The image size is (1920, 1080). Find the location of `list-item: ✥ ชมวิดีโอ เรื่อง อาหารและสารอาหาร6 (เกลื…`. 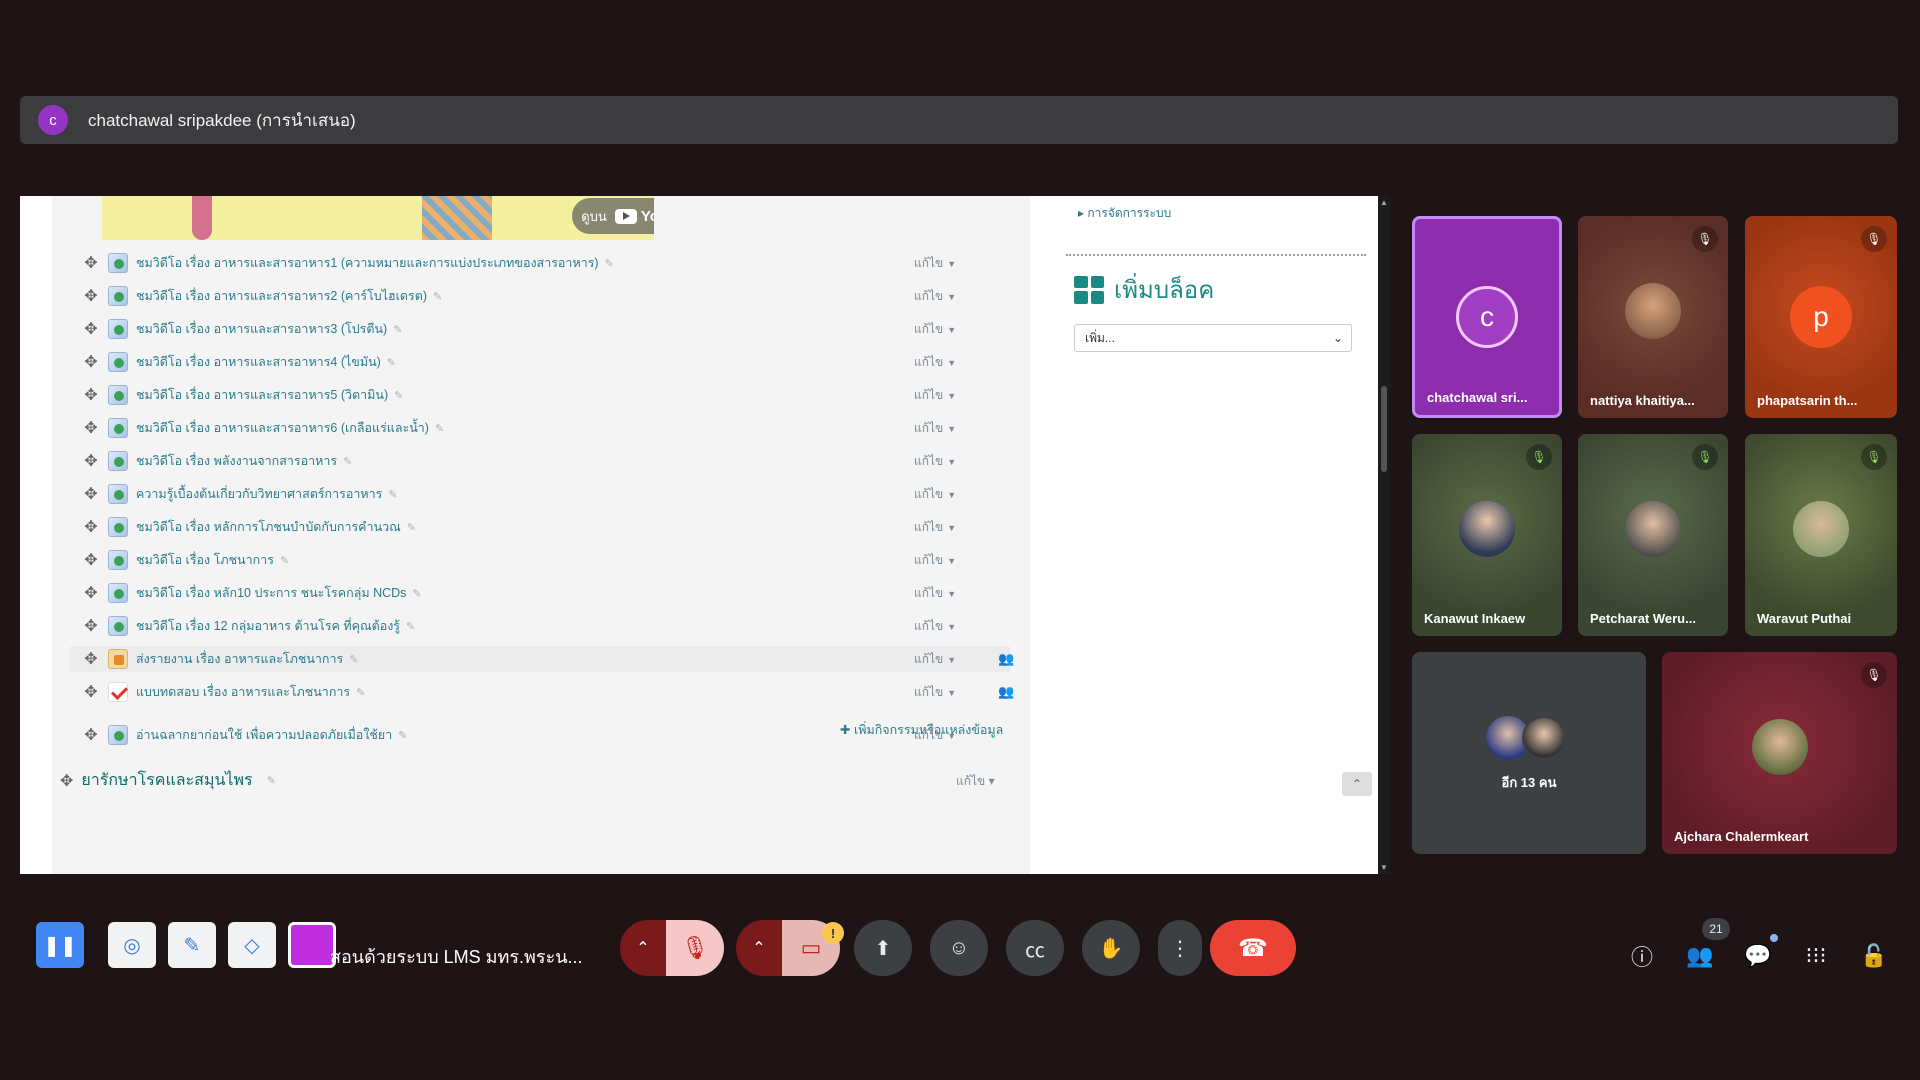

list-item: ✥ ชมวิดีโอ เรื่อง อาหารและสารอาหาร6 (เกลื… is located at coordinates (540, 428).